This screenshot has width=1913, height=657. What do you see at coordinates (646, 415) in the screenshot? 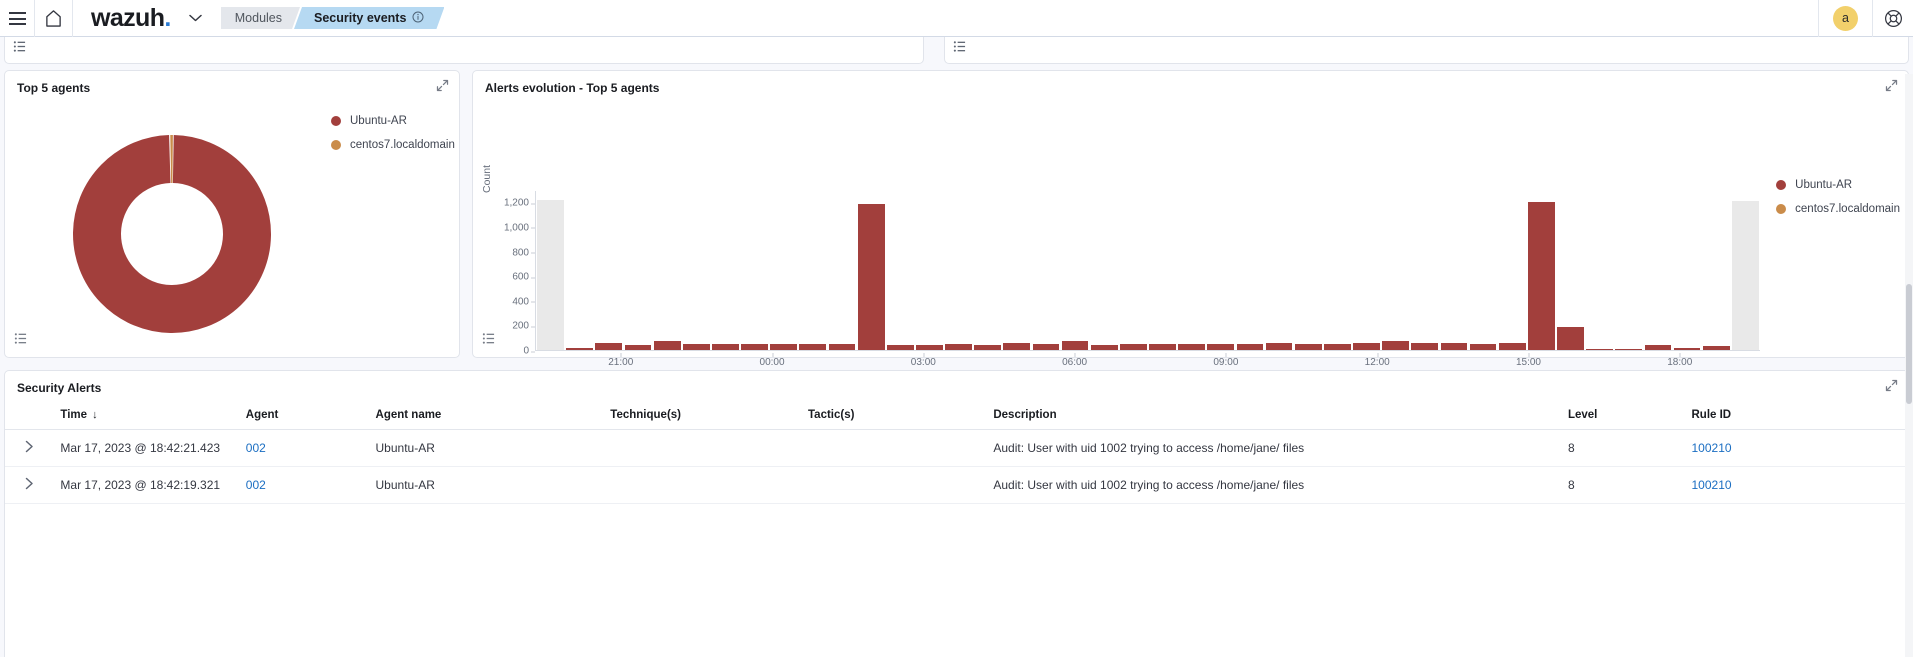
I see `th-techniques-label: Technique(s)` at bounding box center [646, 415].